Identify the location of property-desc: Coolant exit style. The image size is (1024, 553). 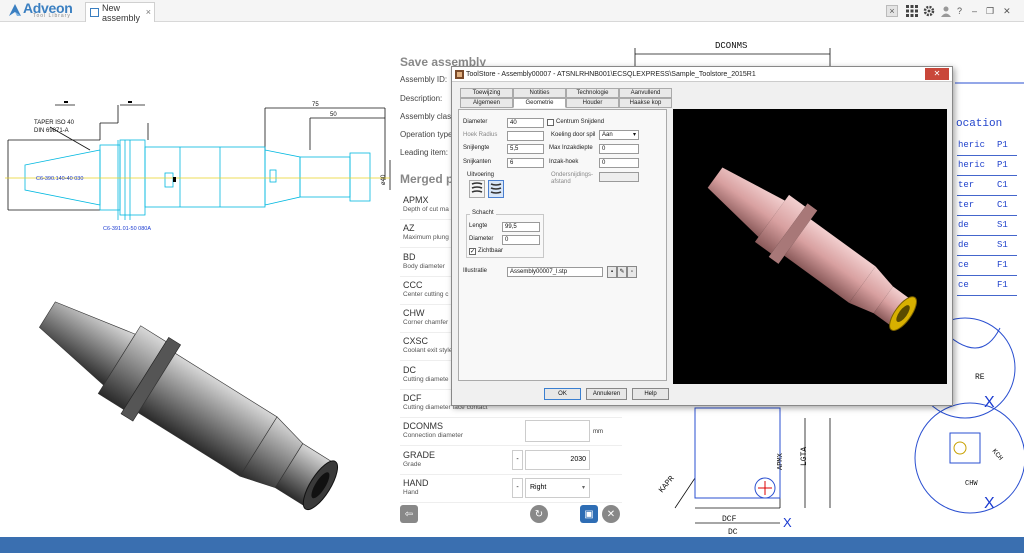
(428, 350).